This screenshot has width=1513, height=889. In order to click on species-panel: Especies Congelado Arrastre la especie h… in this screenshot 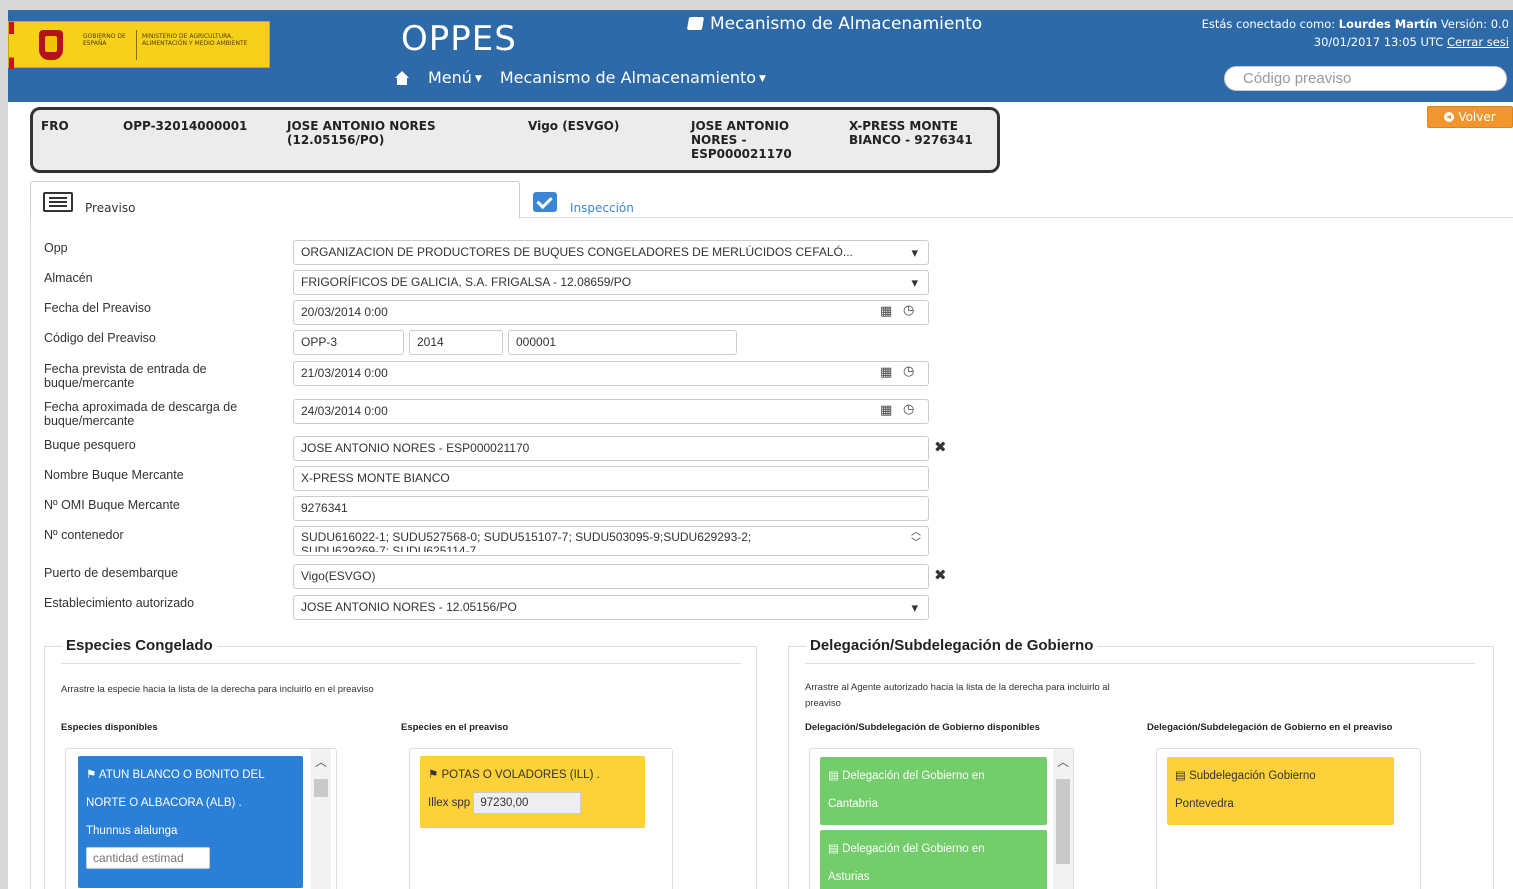, I will do `click(400, 763)`.